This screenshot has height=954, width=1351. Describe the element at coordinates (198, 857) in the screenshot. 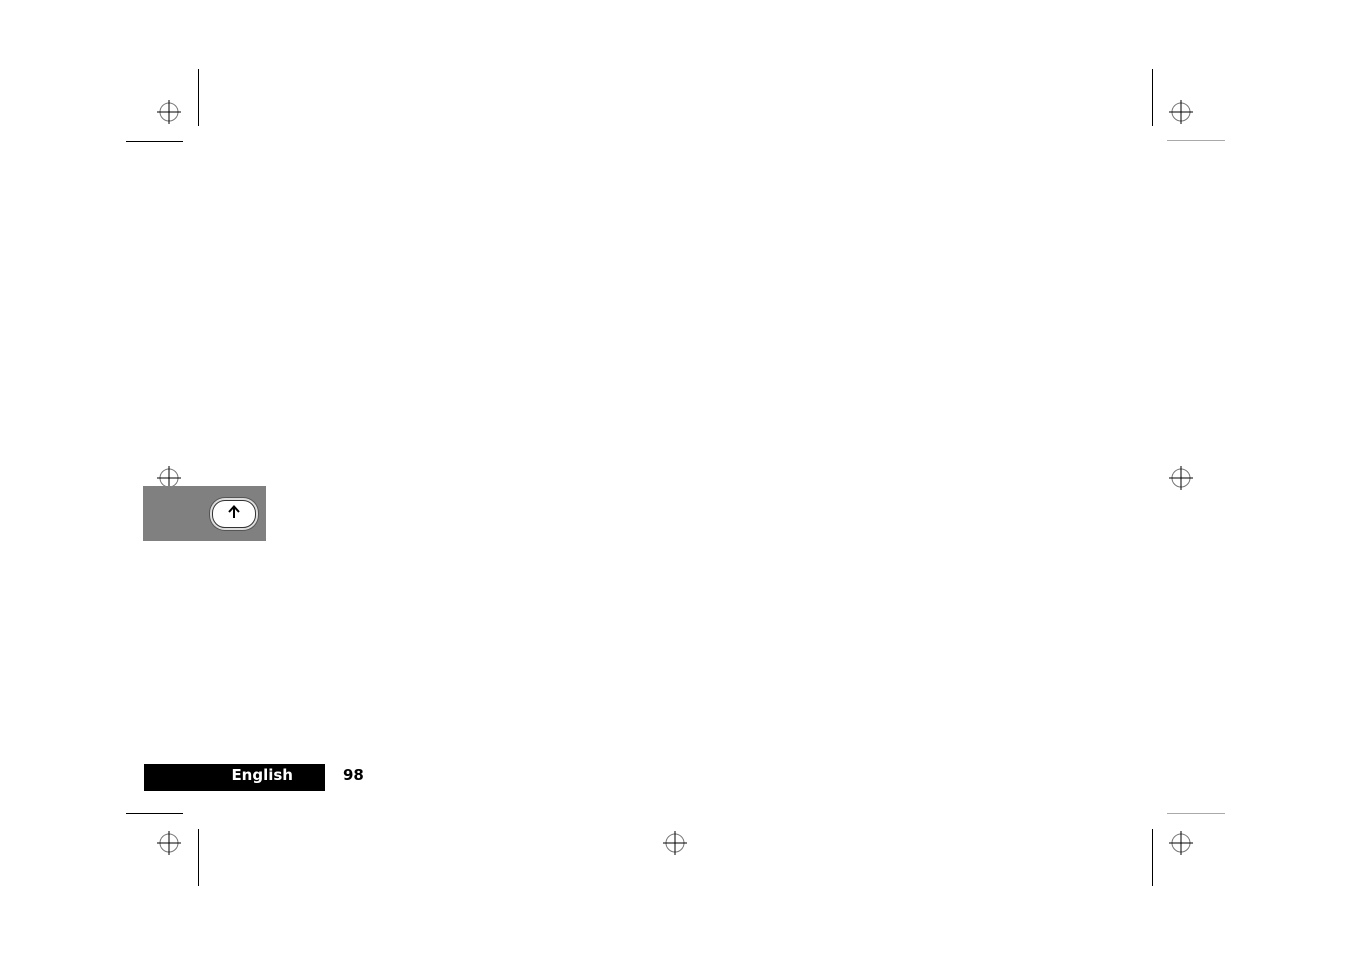

I see `crop-mark-bottom-left-vertical` at that location.